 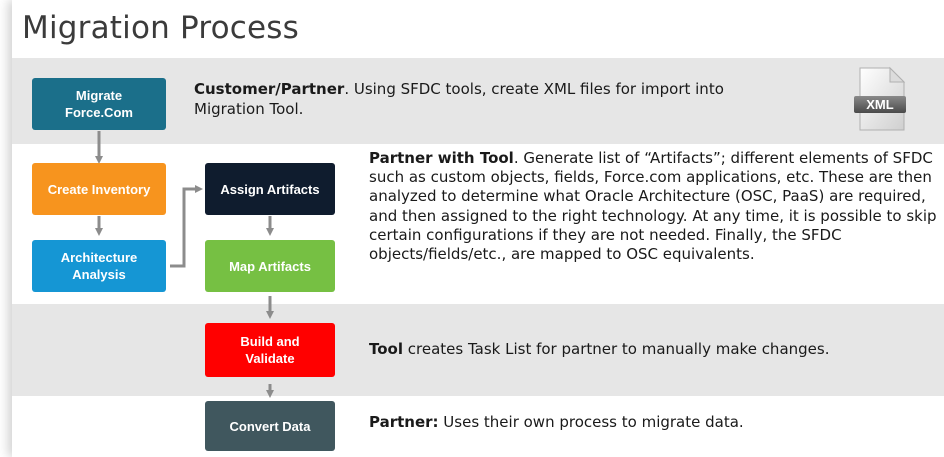 I want to click on xml-icon-label: XML, so click(x=880, y=104).